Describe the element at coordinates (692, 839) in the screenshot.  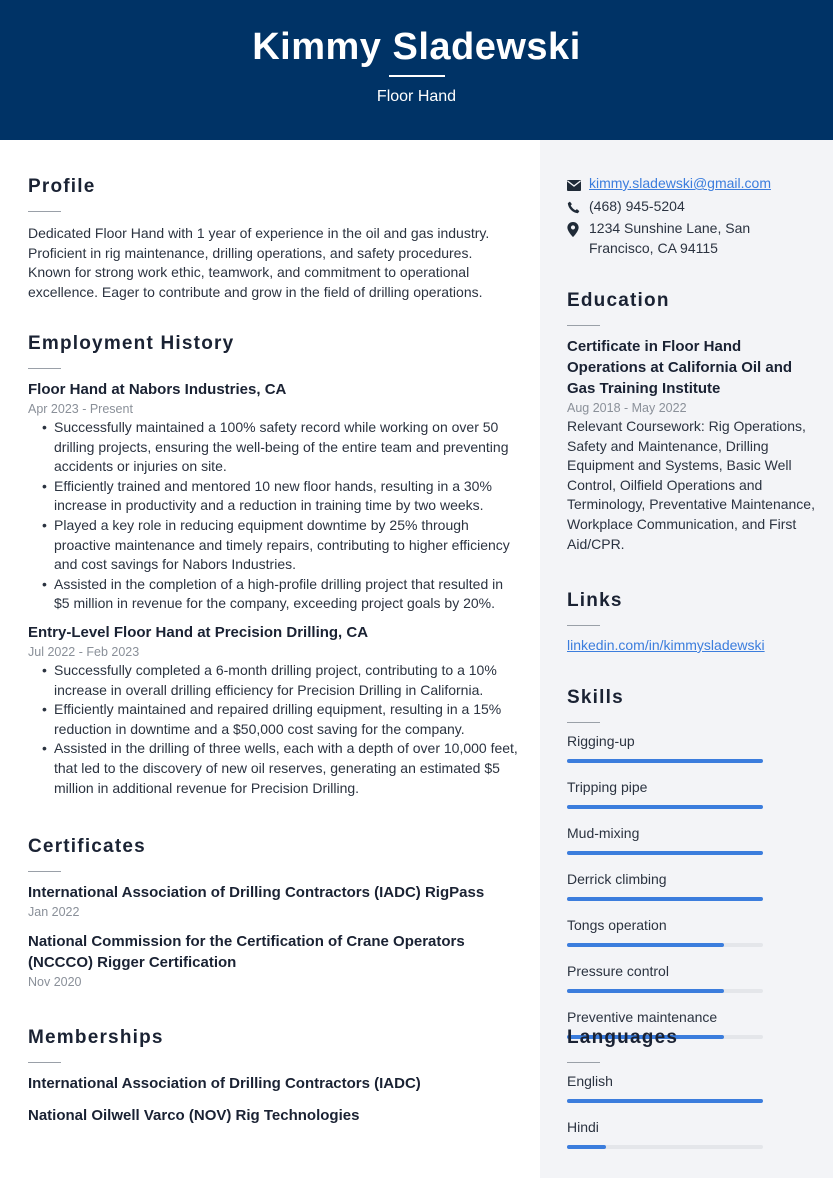
I see `skill-item: Mud-mixing` at that location.